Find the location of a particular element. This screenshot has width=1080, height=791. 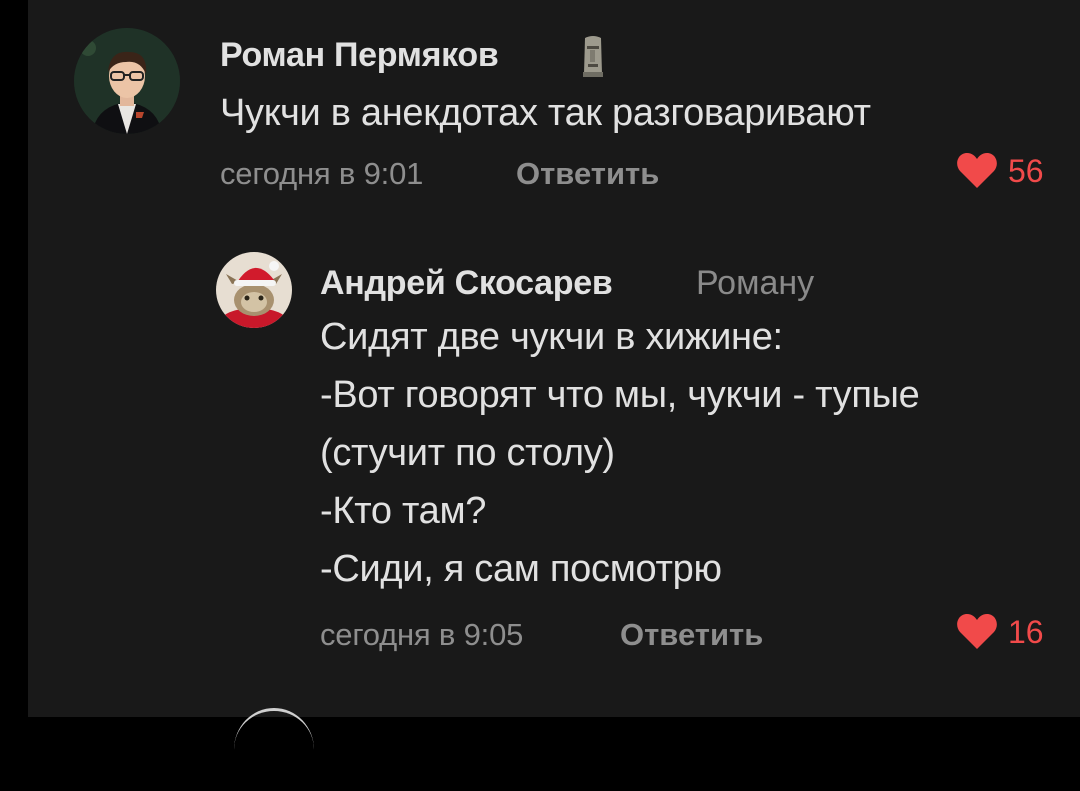

comment-text-line: -Вот говорят что мы, чукчи - тупые is located at coordinates (620, 395).